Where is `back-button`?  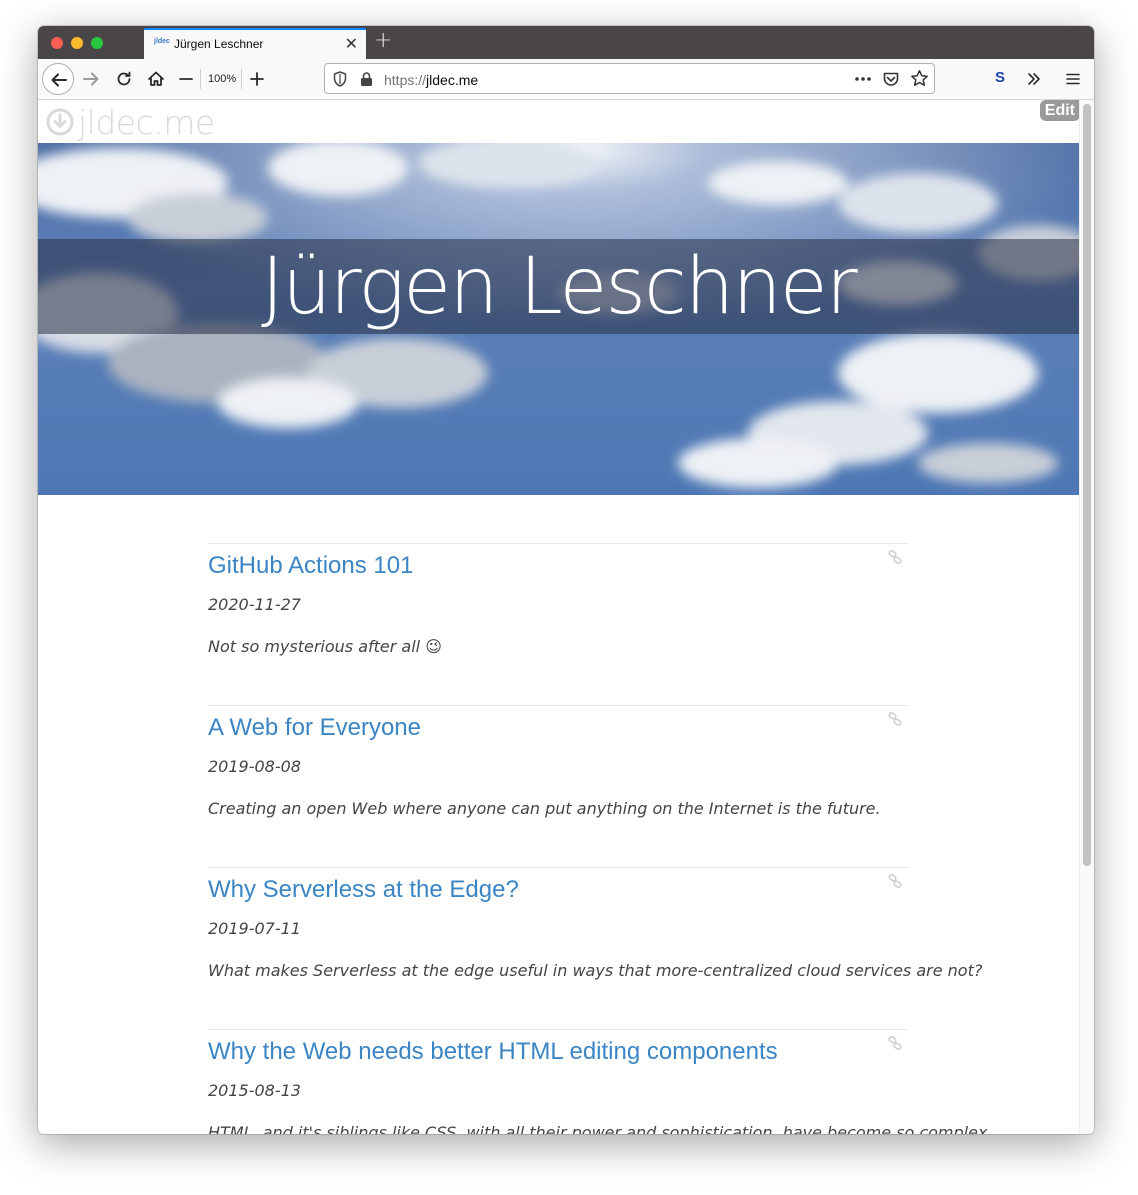 back-button is located at coordinates (58, 79).